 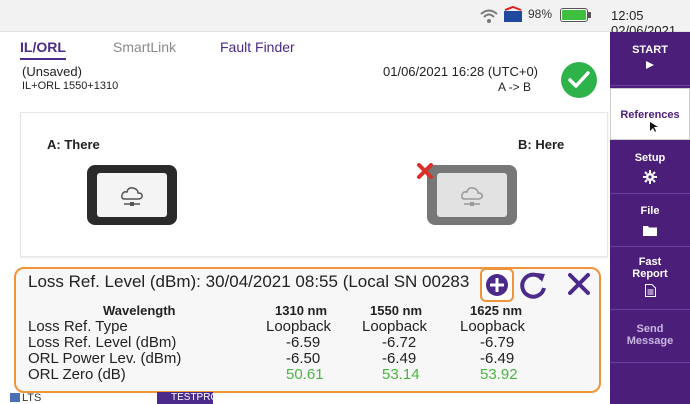 What do you see at coordinates (513, 14) in the screenshot?
I see `dc-logo-icon` at bounding box center [513, 14].